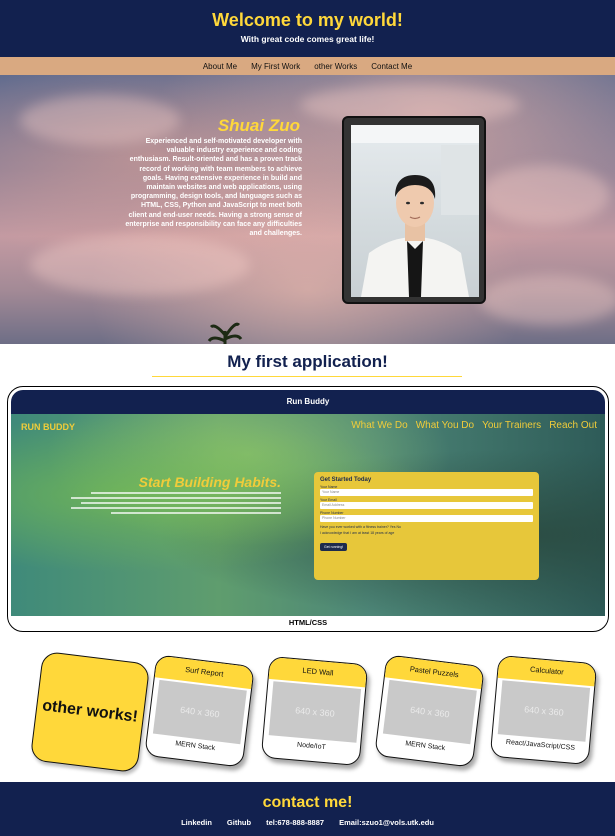  I want to click on profile-photo-frame, so click(414, 210).